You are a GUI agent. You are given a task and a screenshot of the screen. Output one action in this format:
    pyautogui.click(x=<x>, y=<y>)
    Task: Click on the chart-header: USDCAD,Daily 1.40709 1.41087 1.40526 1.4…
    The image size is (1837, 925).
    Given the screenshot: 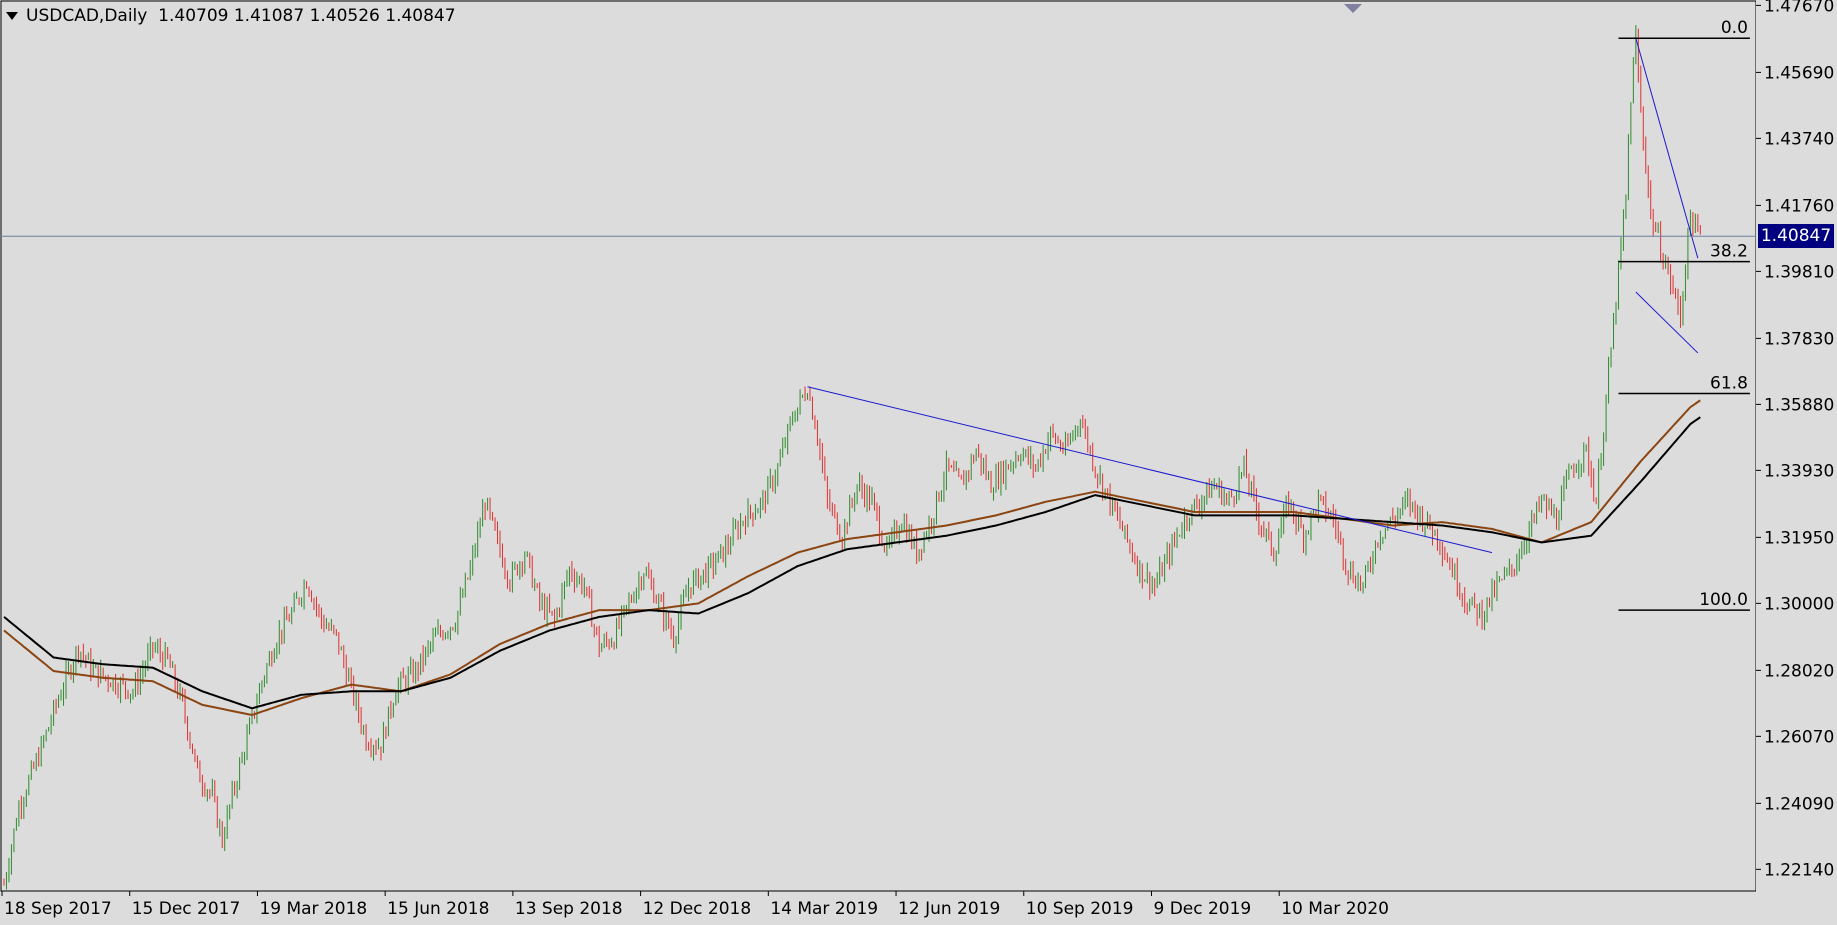 What is the action you would take?
    pyautogui.click(x=231, y=16)
    